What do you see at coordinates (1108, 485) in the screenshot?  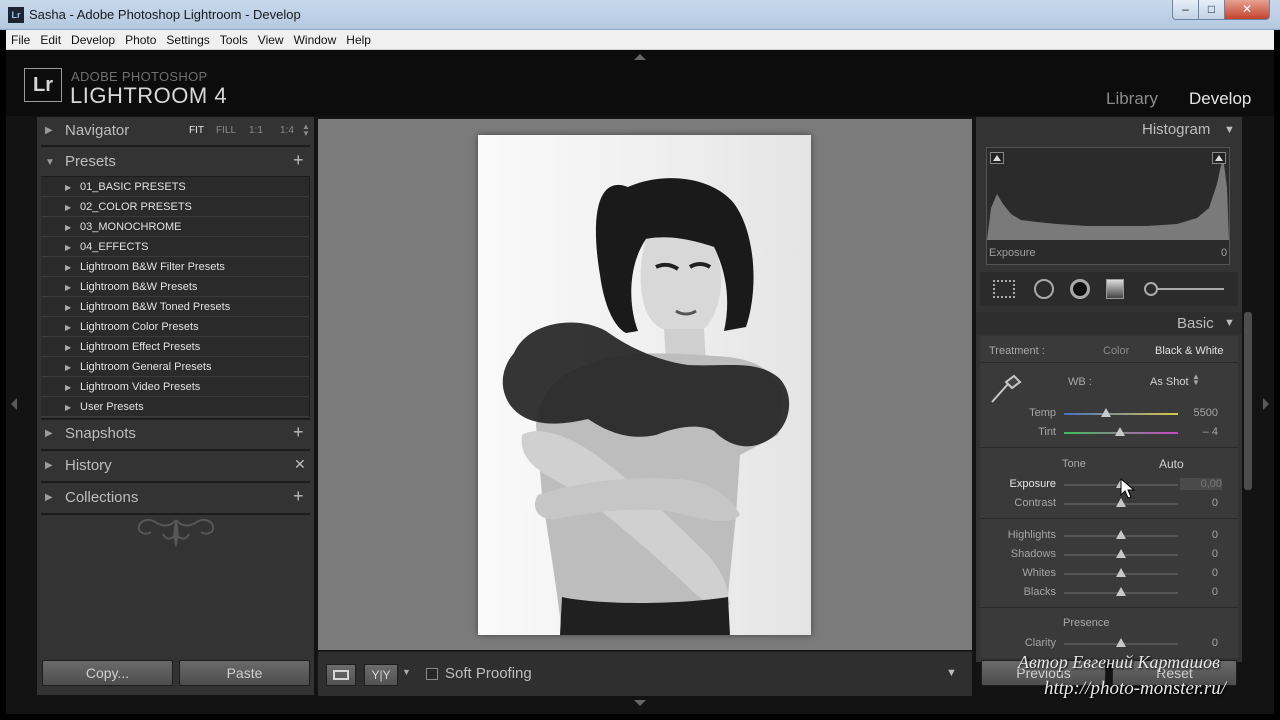 I see `exposure-slider: Exposure 0,00` at bounding box center [1108, 485].